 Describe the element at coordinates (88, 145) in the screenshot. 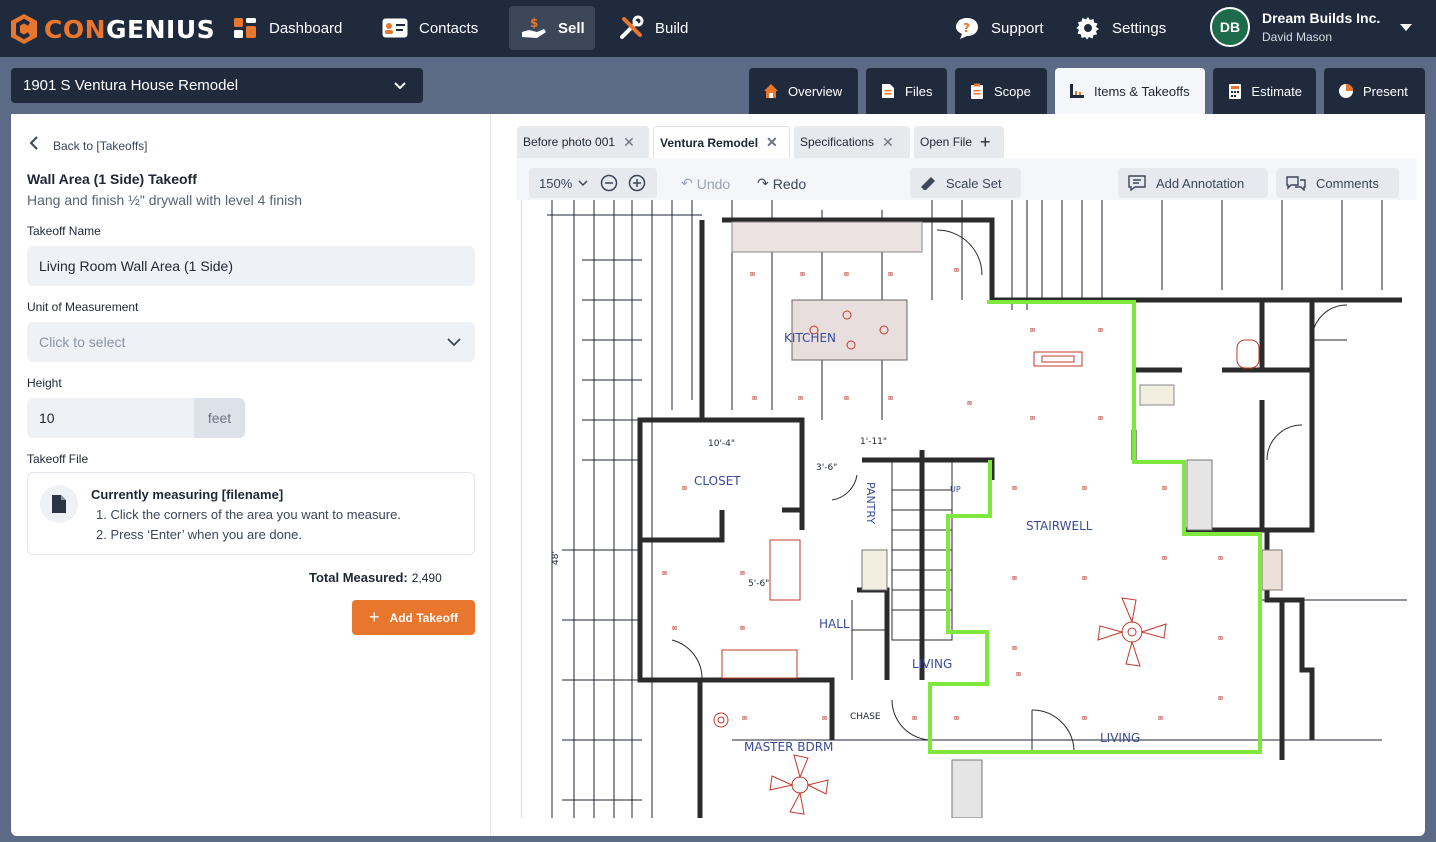

I see `back-to-takeoffs-link: Back to [Takeoffs]` at that location.